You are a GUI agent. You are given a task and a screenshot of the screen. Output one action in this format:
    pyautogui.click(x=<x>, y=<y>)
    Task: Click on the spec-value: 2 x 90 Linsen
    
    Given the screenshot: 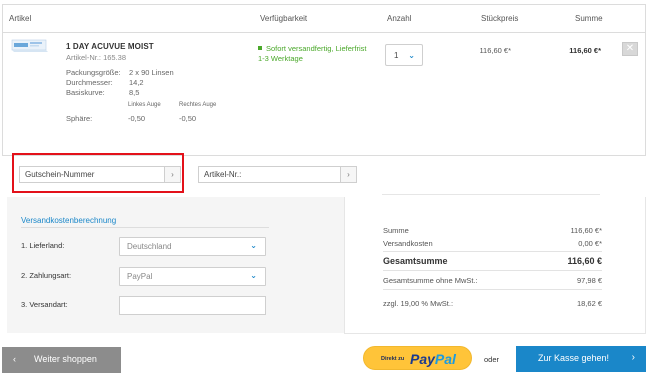 What is the action you would take?
    pyautogui.click(x=151, y=72)
    